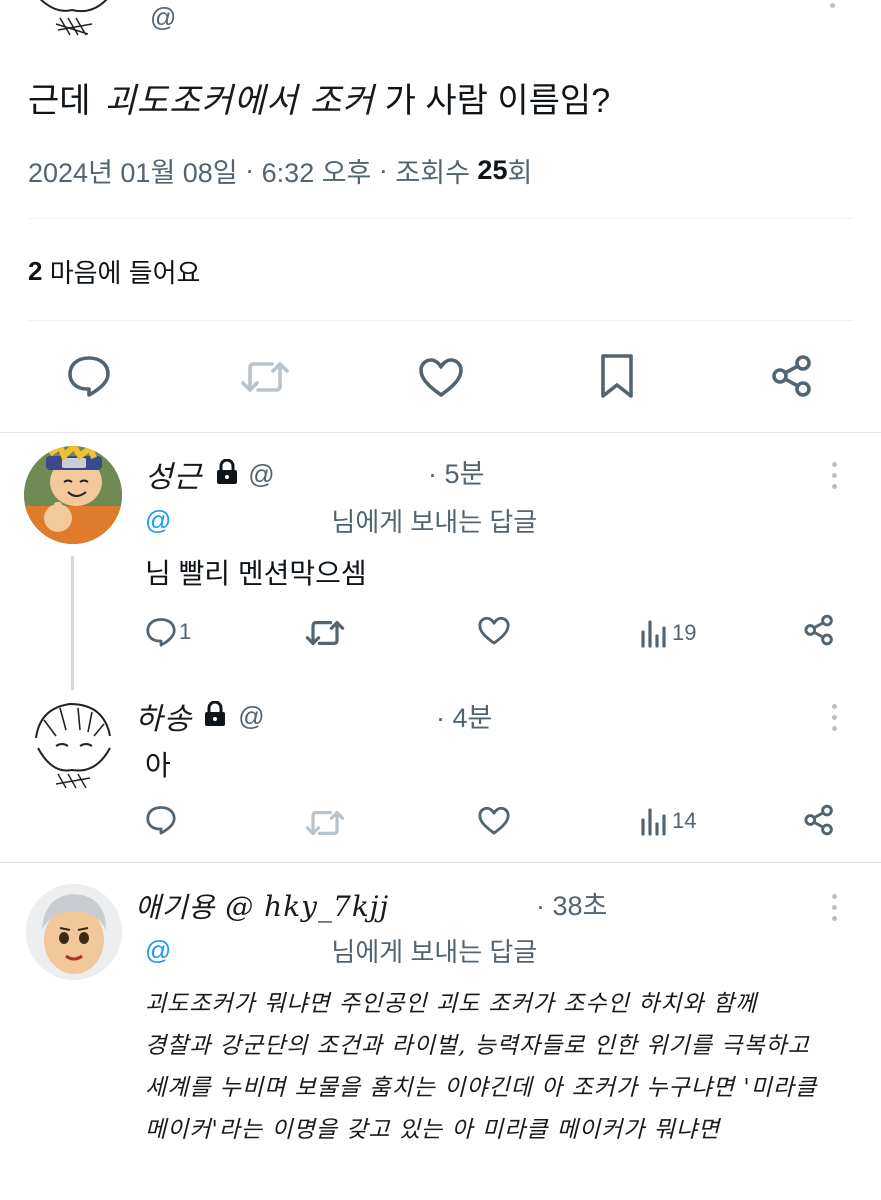  Describe the element at coordinates (497, 100) in the screenshot. I see `tweet-text-after: 가 사람 이름임?` at that location.